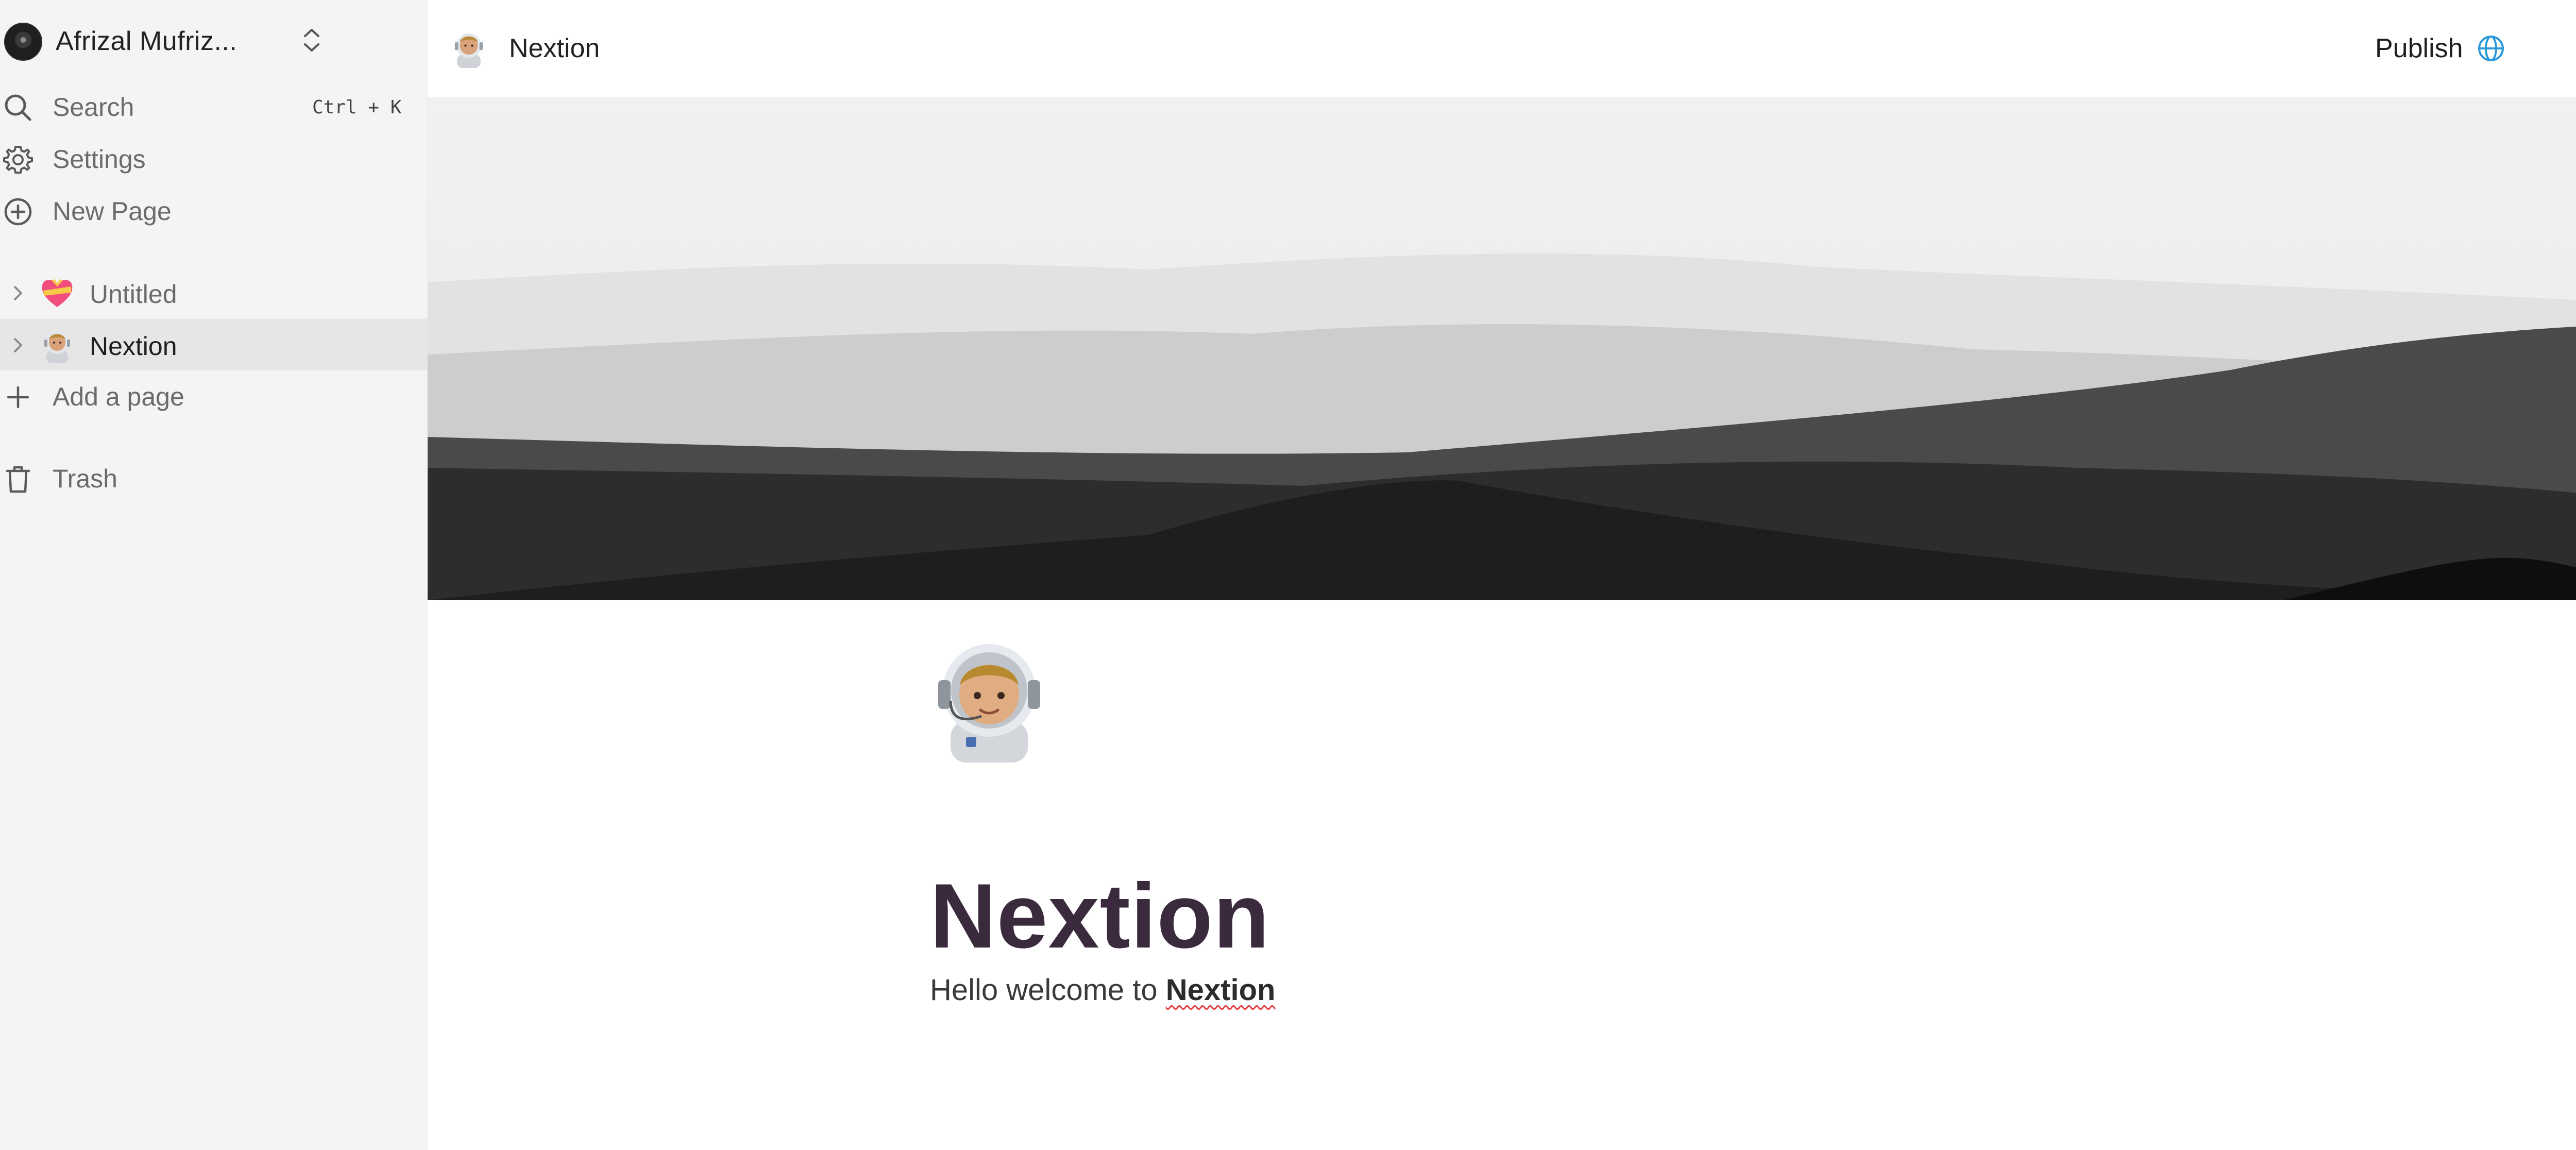 This screenshot has height=1150, width=2576. I want to click on page-body-text: Hello welcome to Nextion, so click(1102, 990).